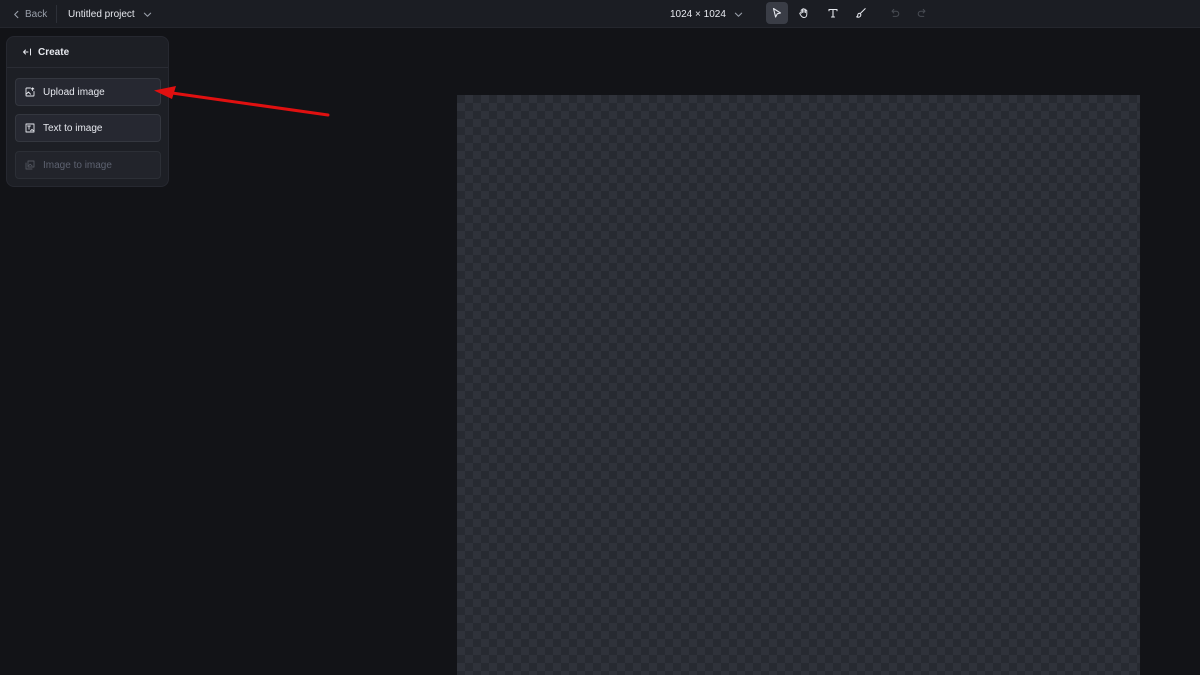  Describe the element at coordinates (73, 128) in the screenshot. I see `text-to-image-label: Text to image` at that location.